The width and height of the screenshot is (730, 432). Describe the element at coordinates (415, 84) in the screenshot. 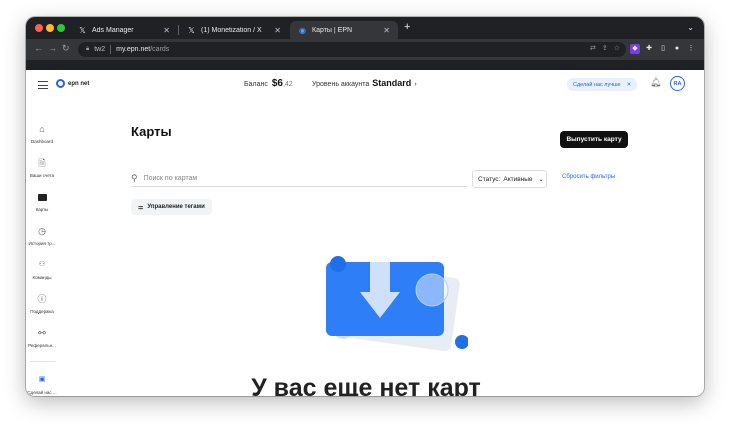

I see `chevron-right-icon: ›` at that location.